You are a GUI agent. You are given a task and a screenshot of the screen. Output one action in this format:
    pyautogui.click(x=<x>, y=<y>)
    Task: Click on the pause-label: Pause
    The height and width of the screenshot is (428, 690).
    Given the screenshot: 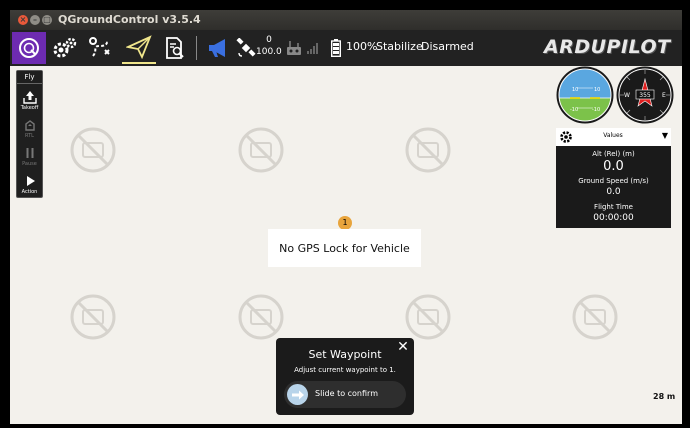 What is the action you would take?
    pyautogui.click(x=29, y=164)
    